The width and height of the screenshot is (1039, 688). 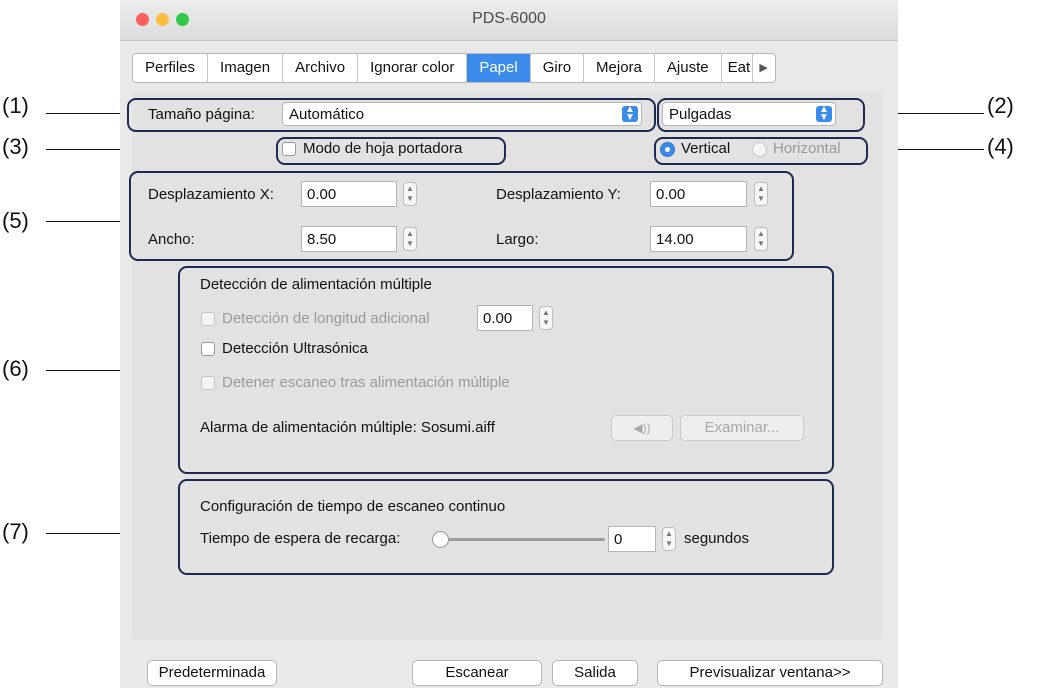 What do you see at coordinates (15, 531) in the screenshot?
I see `callout-7: (7)` at bounding box center [15, 531].